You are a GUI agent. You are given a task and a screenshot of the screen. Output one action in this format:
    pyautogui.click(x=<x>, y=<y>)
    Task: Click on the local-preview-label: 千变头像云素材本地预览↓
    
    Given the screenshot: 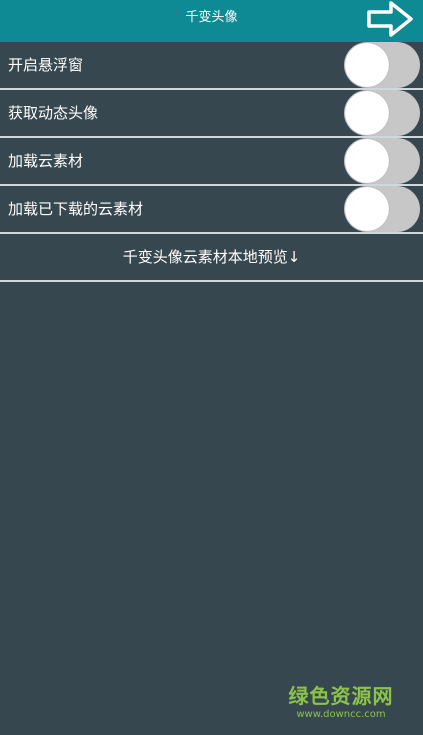 What is the action you would take?
    pyautogui.click(x=211, y=257)
    